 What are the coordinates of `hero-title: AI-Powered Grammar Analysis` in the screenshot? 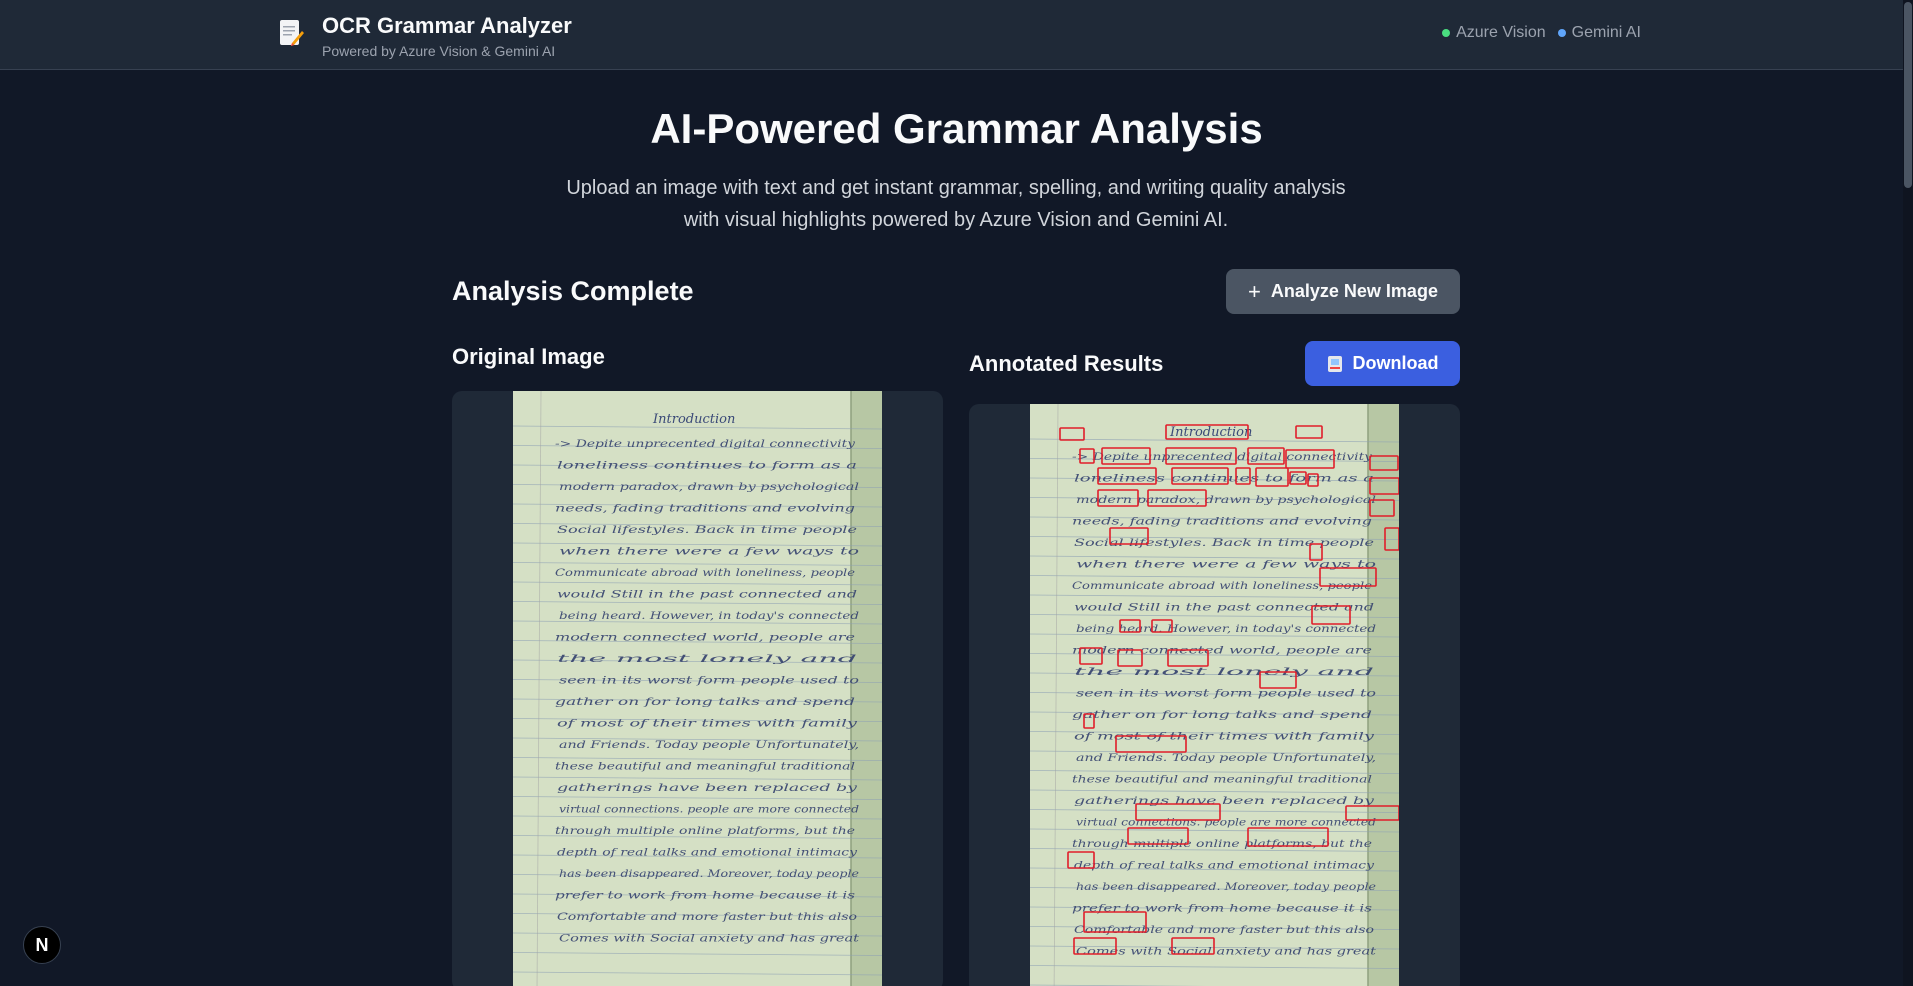 It's located at (956, 128).